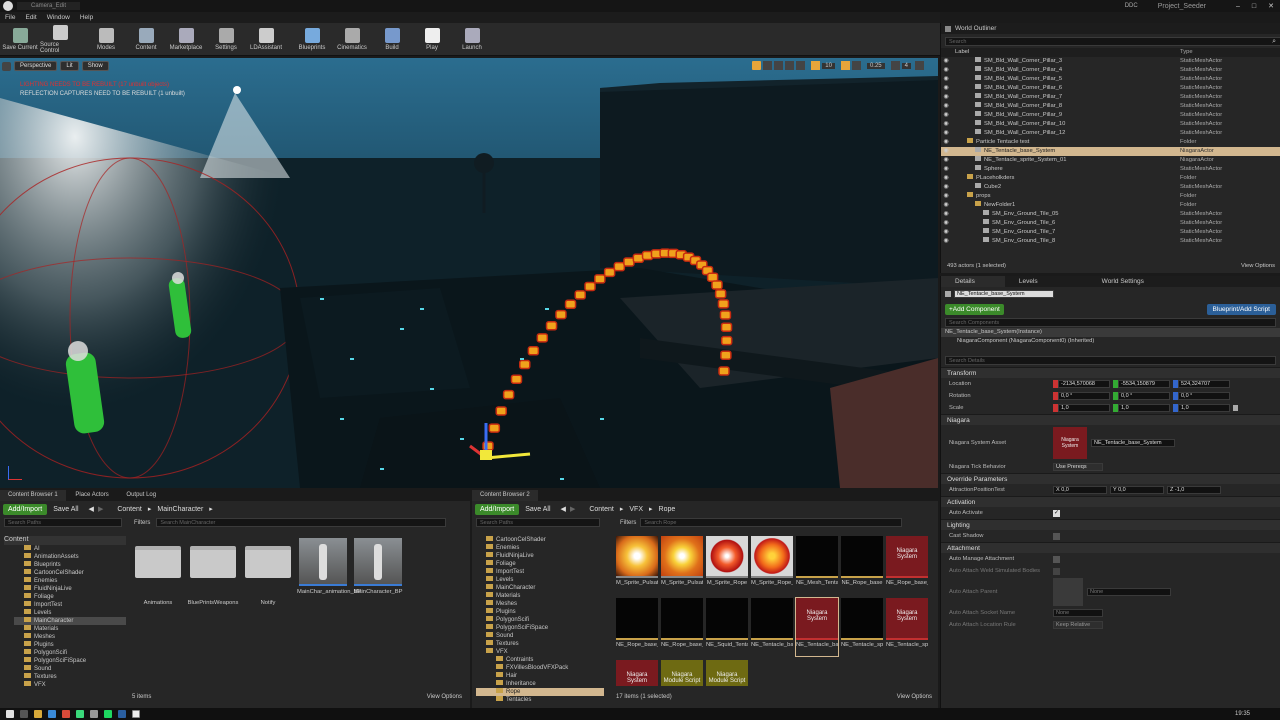 The width and height of the screenshot is (1280, 720). I want to click on scale-z: 1,0, so click(1204, 408).